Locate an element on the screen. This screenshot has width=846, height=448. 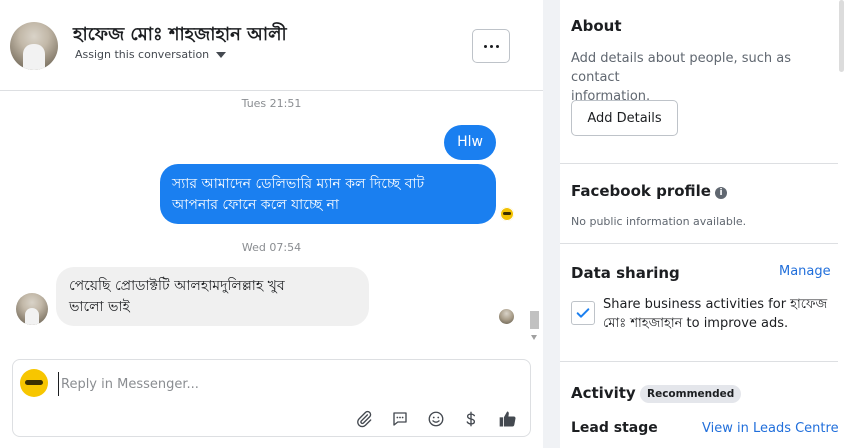
message-scrollbar is located at coordinates (534, 220).